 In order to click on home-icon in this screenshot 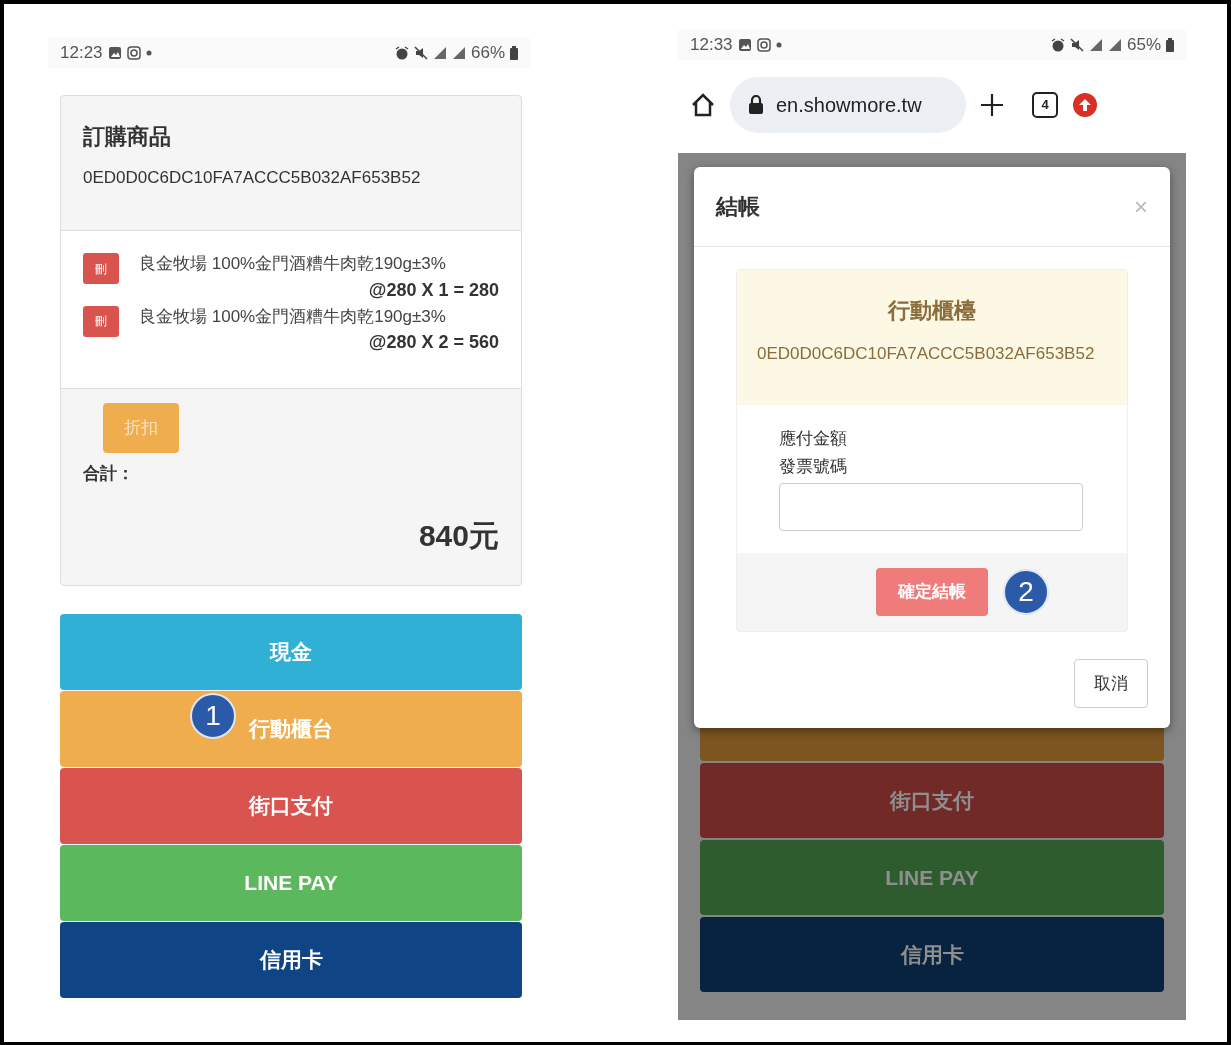, I will do `click(703, 105)`.